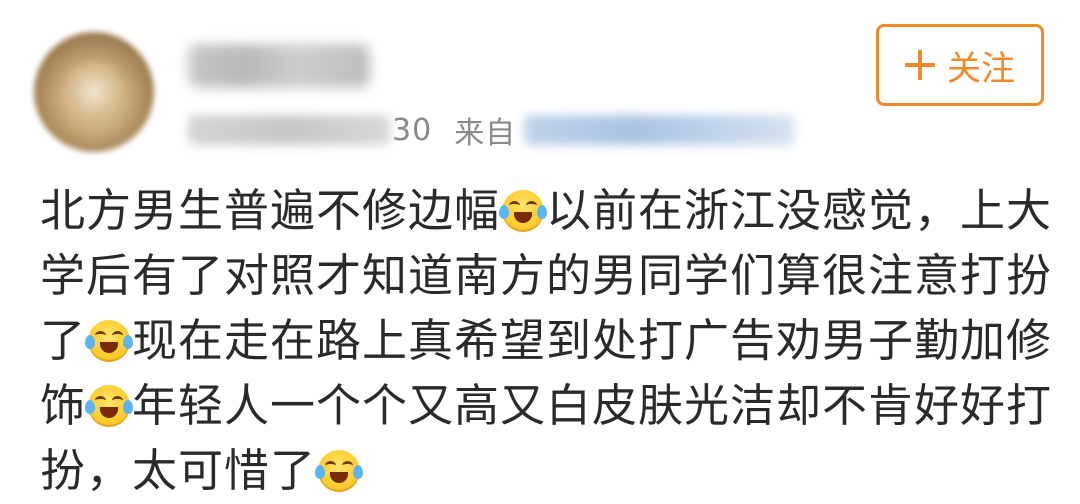  I want to click on username-blurred, so click(279, 66).